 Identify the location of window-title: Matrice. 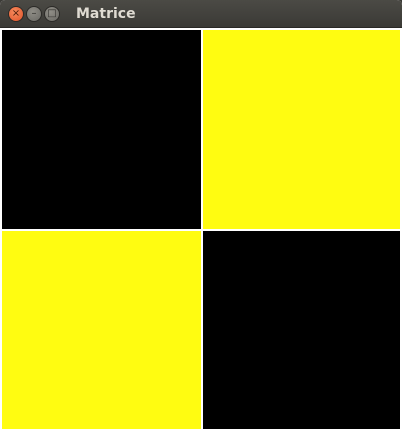
(106, 13).